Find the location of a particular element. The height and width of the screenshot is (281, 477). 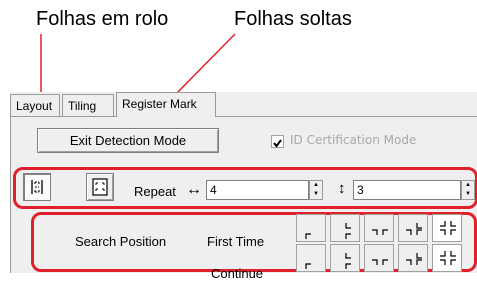

repeat-vertical-input: 3 is located at coordinates (407, 190).